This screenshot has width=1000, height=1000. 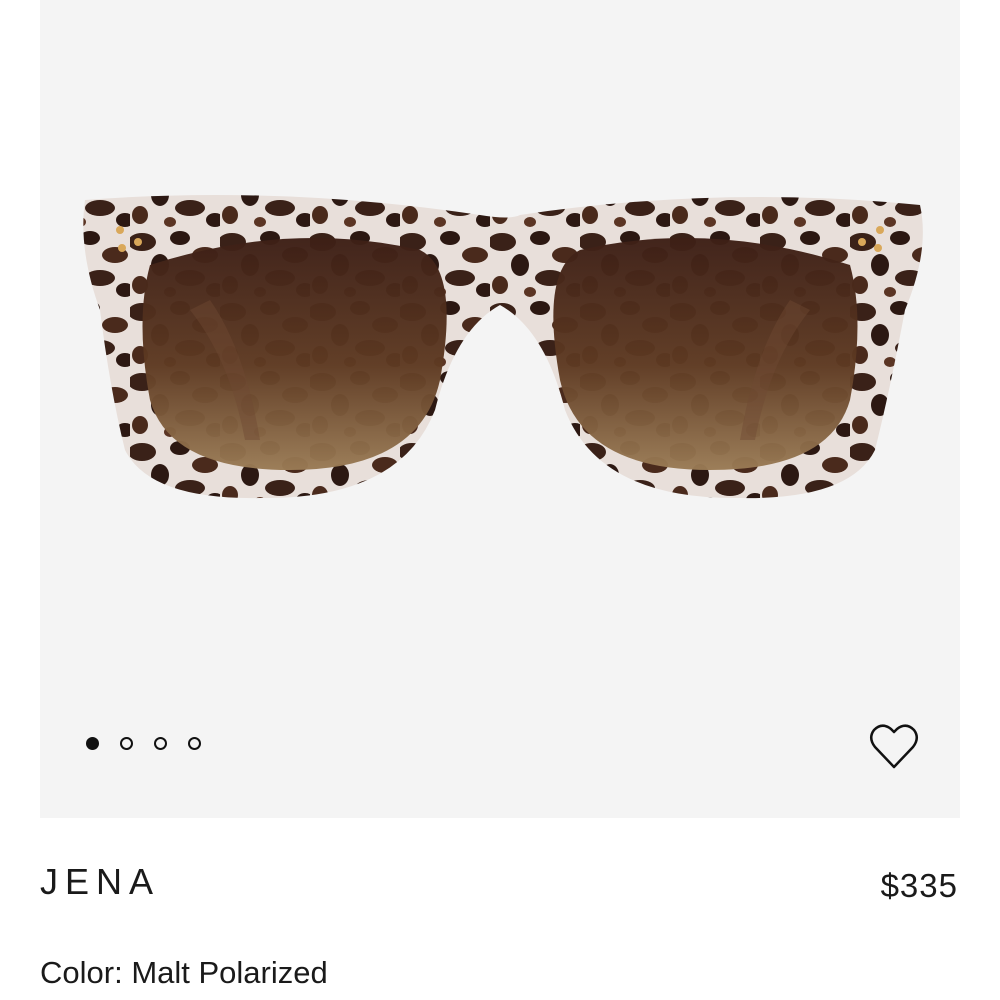 I want to click on product-name: JENA, so click(x=100, y=881).